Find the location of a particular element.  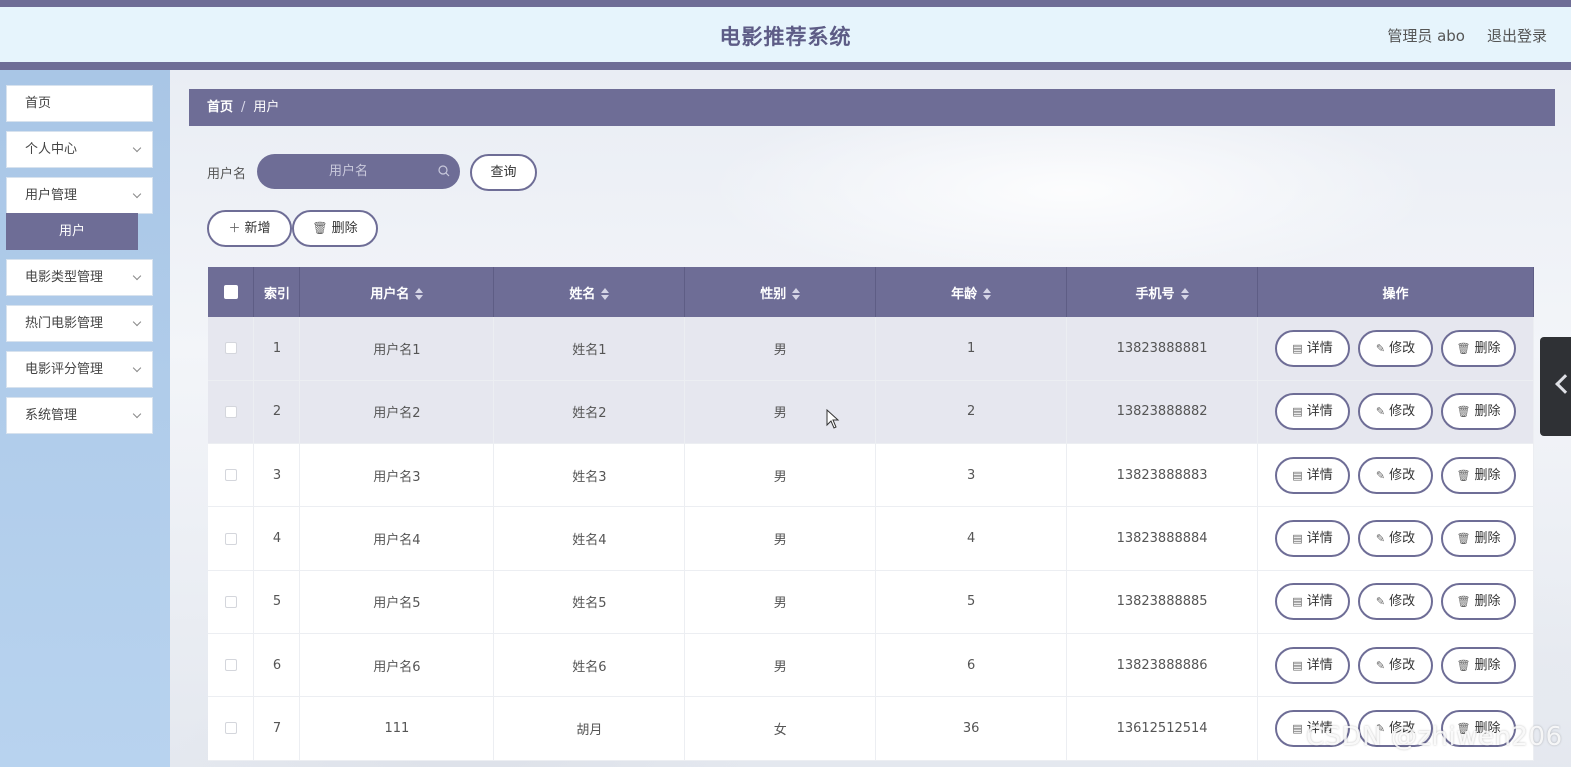

cell-index: 1 is located at coordinates (277, 349).